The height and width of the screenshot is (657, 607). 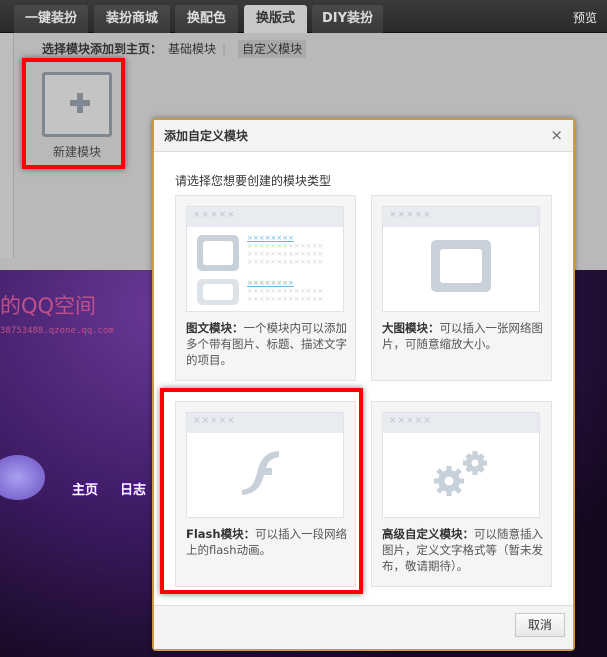 What do you see at coordinates (7, 145) in the screenshot?
I see `left-strip` at bounding box center [7, 145].